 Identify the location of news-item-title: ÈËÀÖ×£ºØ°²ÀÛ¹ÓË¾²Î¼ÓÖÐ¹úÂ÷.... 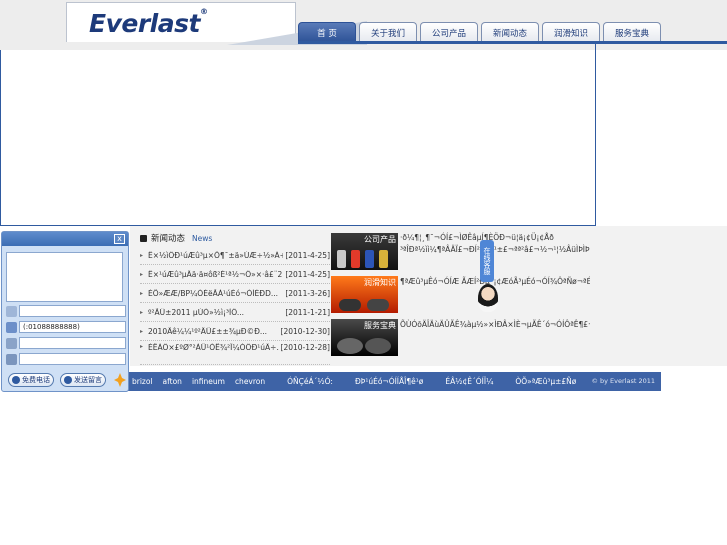
(213, 347).